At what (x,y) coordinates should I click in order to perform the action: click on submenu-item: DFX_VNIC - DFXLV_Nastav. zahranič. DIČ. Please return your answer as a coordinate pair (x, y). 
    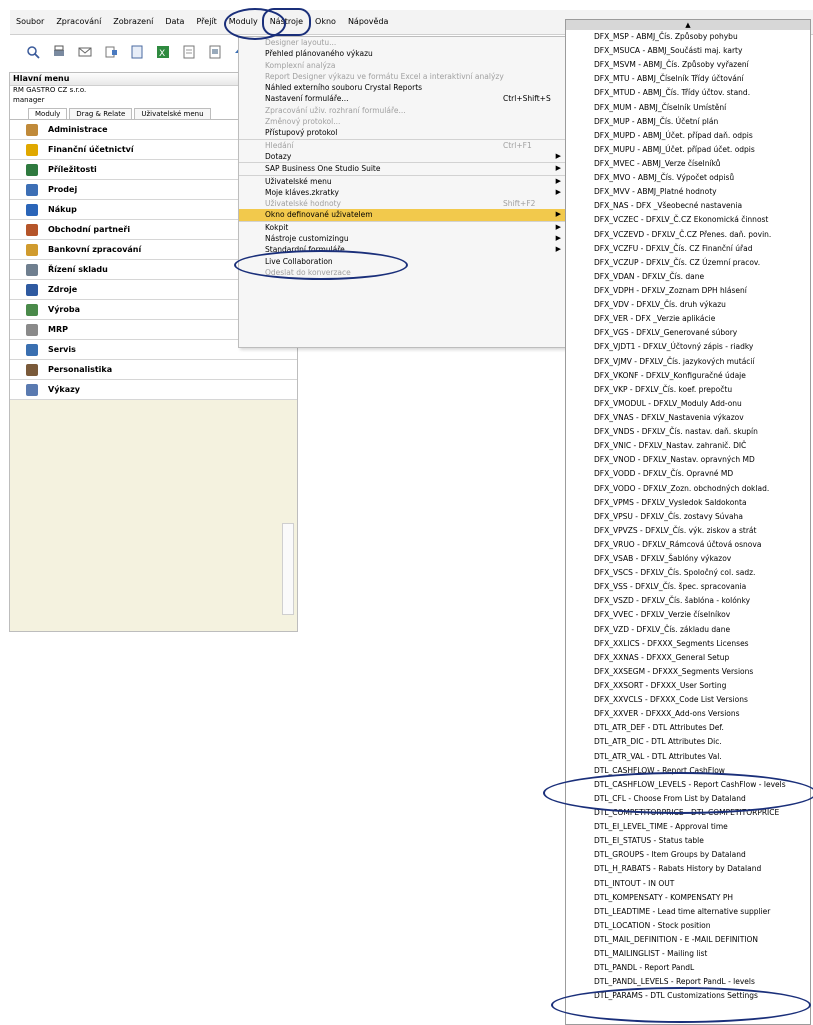
    Looking at the image, I should click on (688, 446).